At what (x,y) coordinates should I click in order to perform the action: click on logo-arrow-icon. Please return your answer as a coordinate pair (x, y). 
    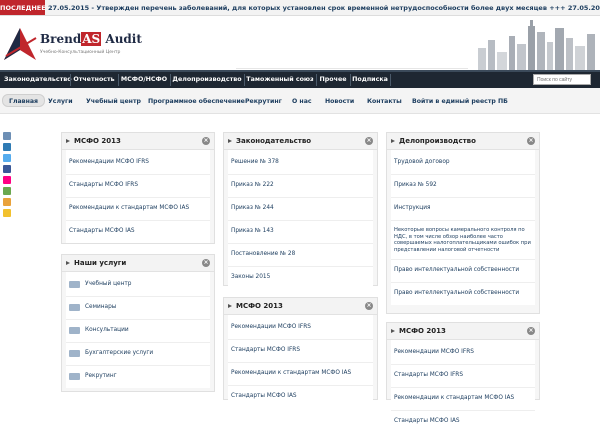
    Looking at the image, I should click on (20, 44).